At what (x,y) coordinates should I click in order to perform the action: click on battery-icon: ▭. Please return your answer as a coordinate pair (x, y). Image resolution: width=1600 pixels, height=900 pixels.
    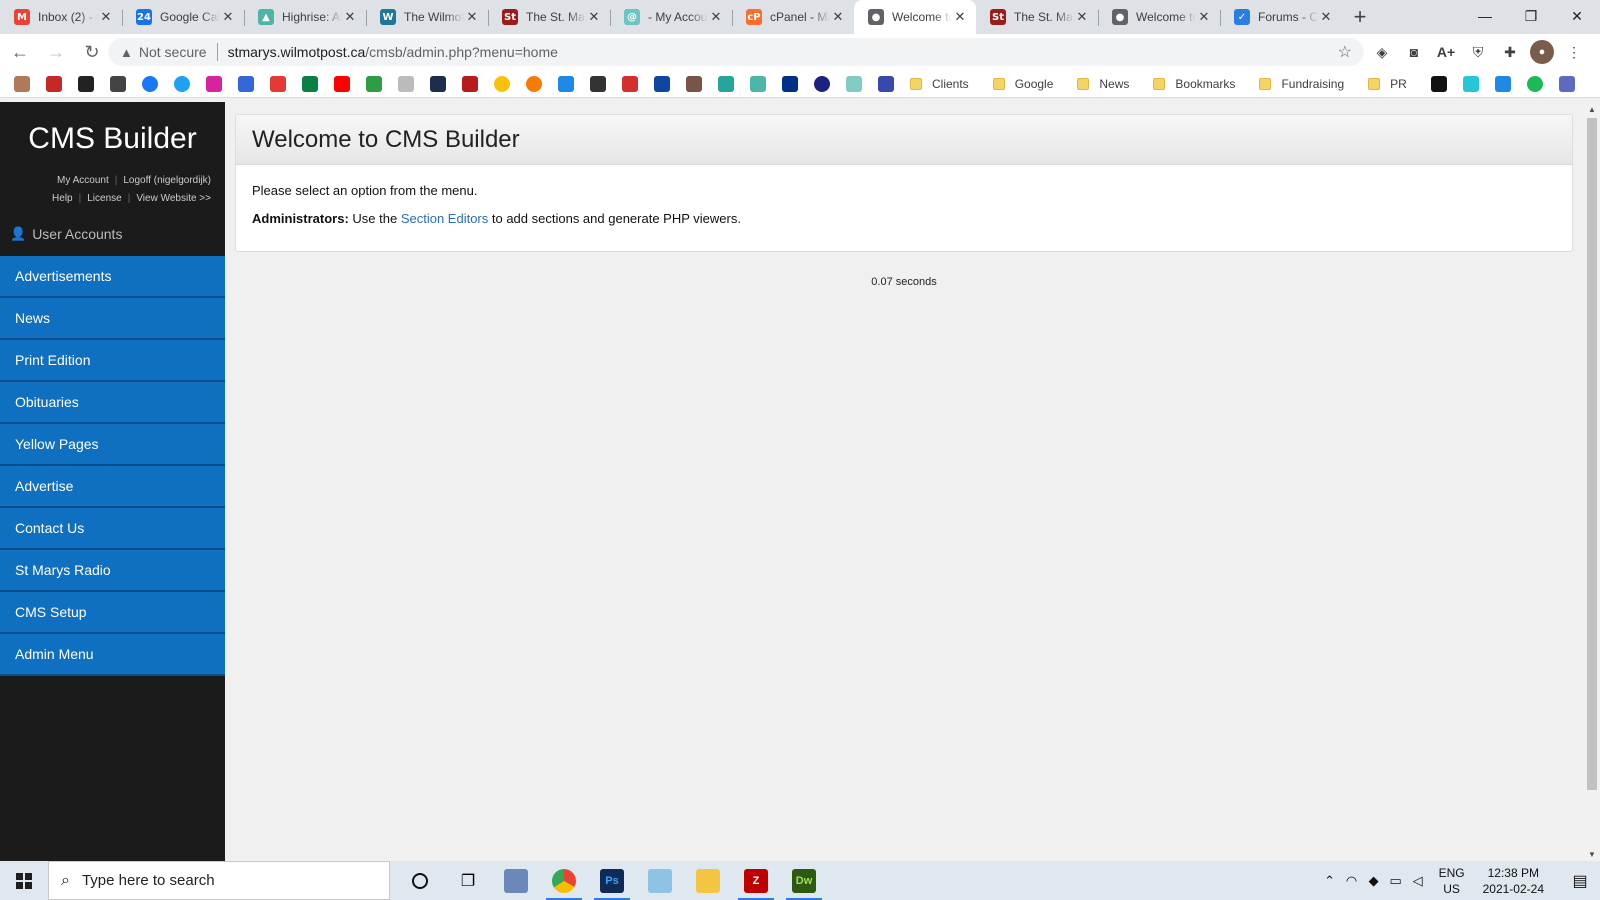
    Looking at the image, I should click on (1396, 881).